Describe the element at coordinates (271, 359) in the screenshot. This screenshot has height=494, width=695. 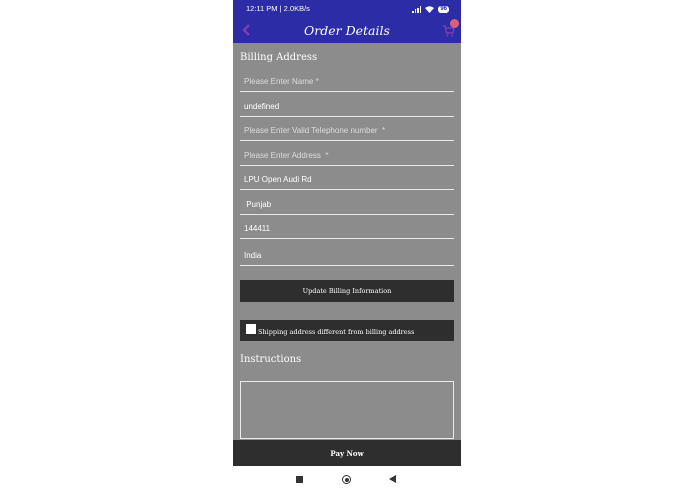
I see `instructions-heading: Instructions` at that location.